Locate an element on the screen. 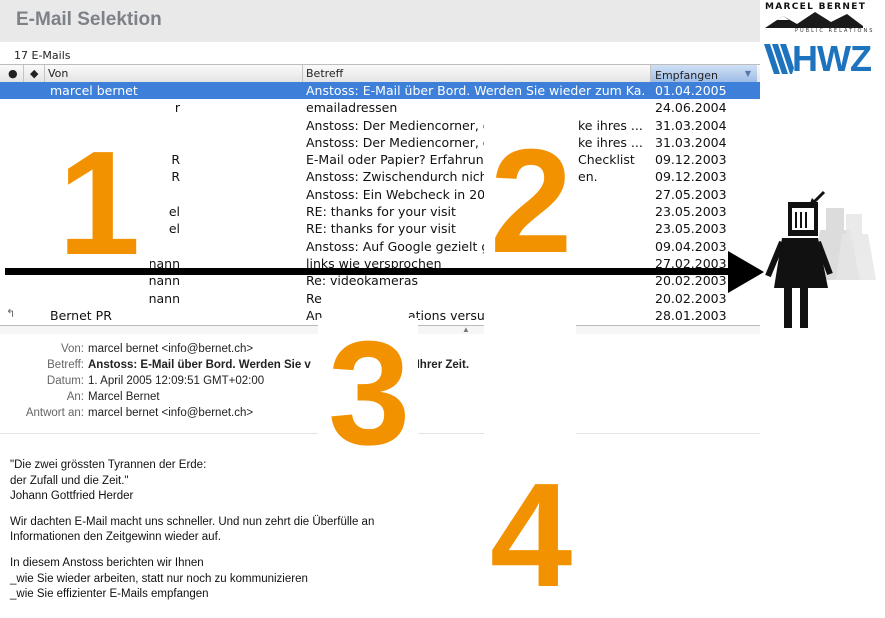 This screenshot has width=885, height=618. row-subject: emailadressen is located at coordinates (352, 108).